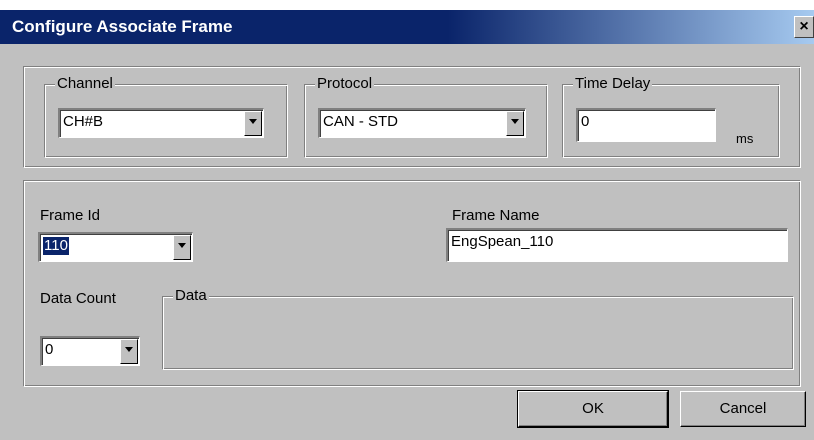 This screenshot has height=440, width=814. I want to click on channel-value: CH#B, so click(83, 121).